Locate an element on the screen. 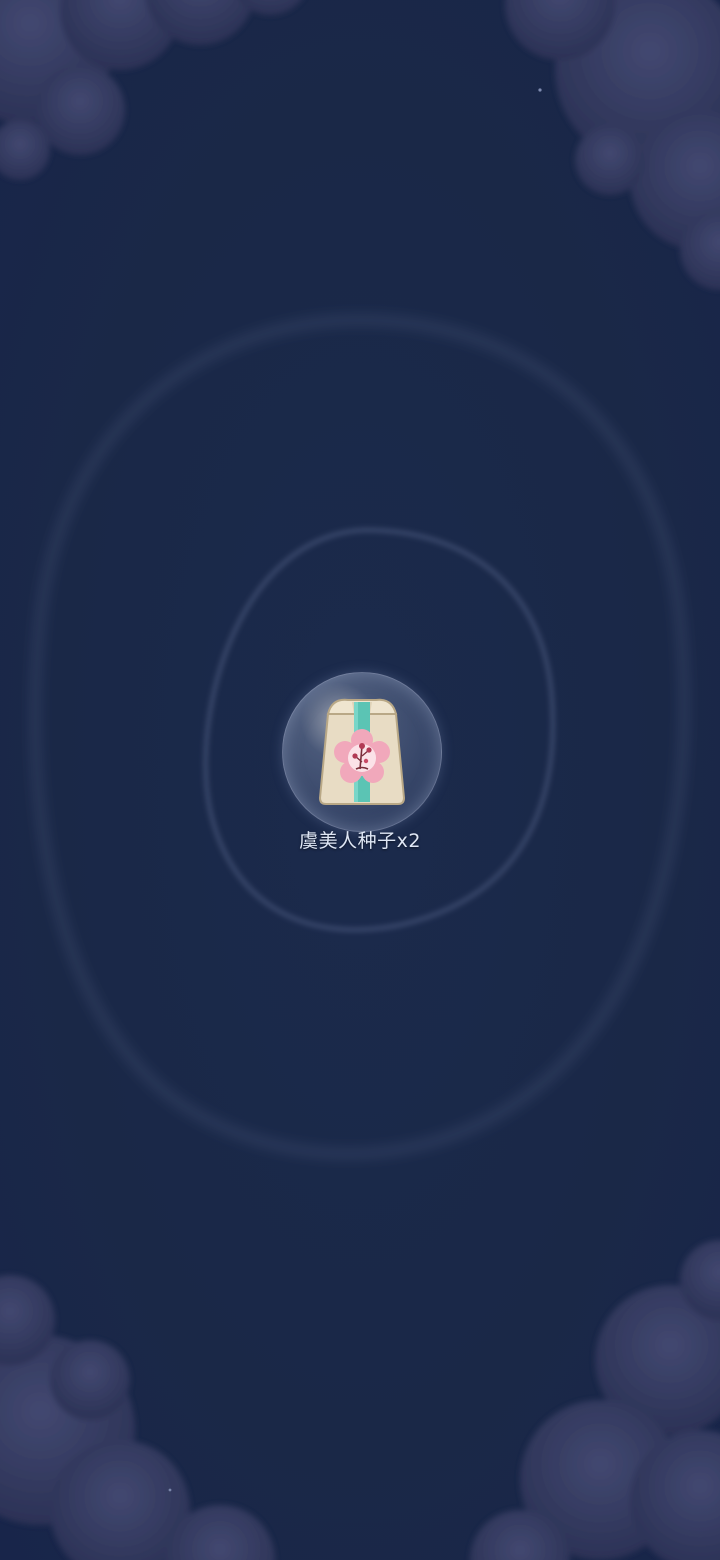 This screenshot has width=720, height=1560. seed-packet-icon is located at coordinates (362, 751).